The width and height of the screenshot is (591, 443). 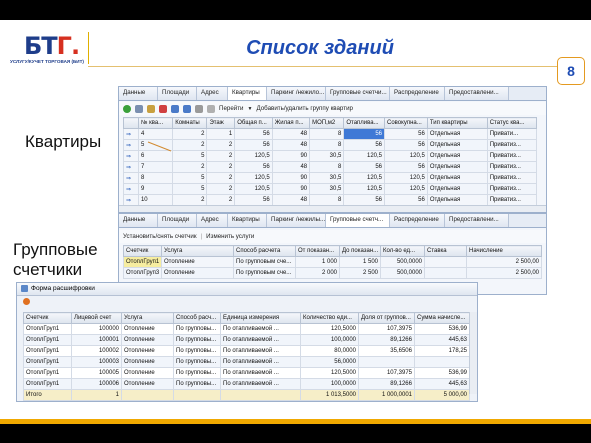 I want to click on vertical-scrollbar, so click(x=473, y=353).